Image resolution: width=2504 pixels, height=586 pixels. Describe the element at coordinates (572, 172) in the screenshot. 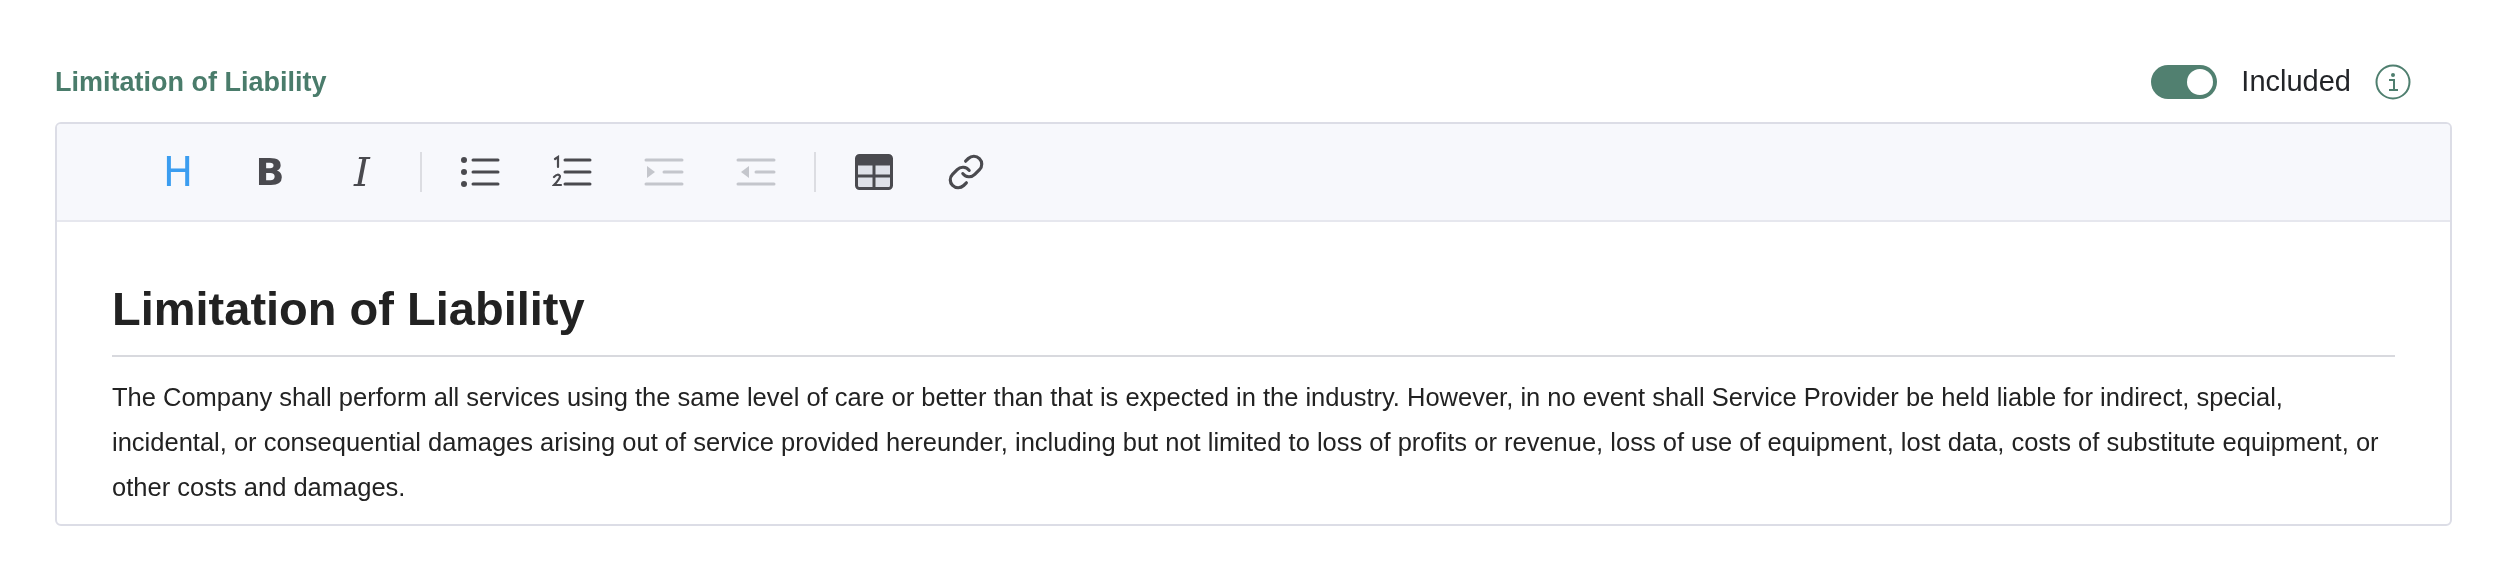

I see `numbered-list-icon` at that location.